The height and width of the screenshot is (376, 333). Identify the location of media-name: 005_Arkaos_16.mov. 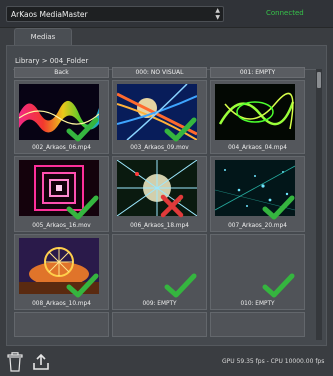
(61, 226).